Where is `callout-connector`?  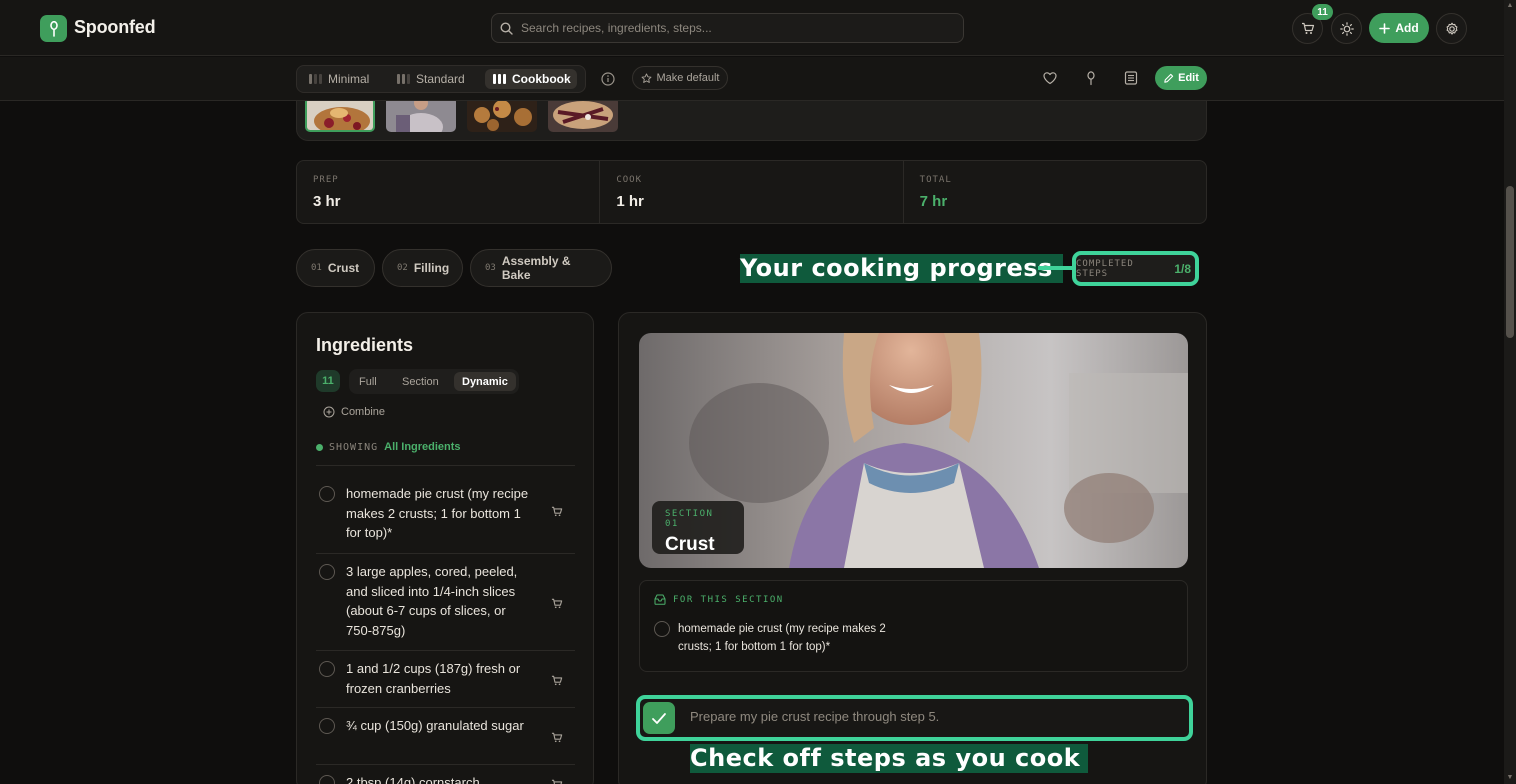
callout-connector is located at coordinates (1056, 268).